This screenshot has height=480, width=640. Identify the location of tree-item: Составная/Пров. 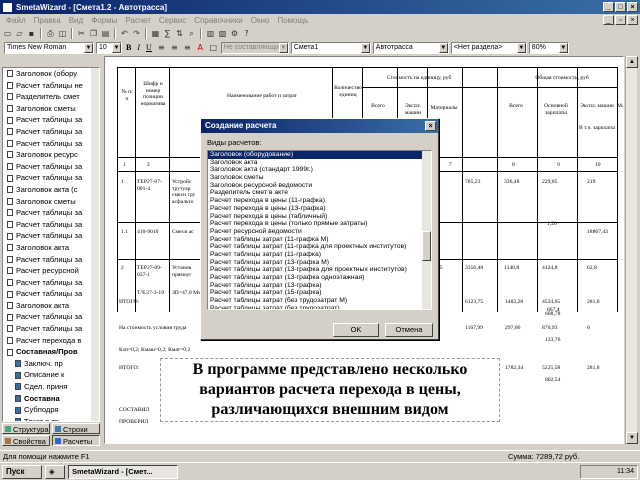
(51, 352).